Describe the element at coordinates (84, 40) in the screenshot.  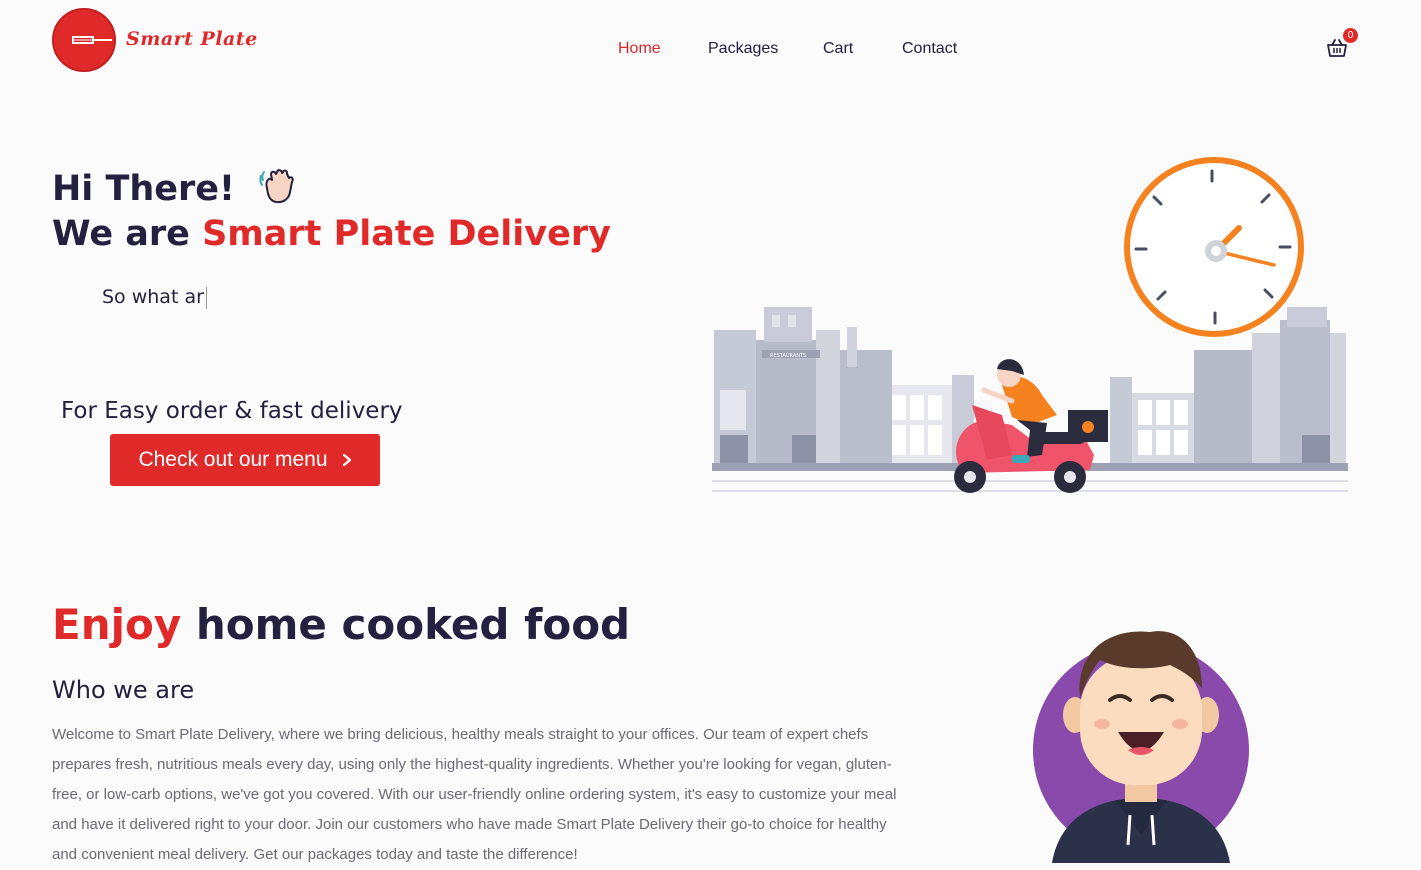
I see `logo-plate-icon` at that location.